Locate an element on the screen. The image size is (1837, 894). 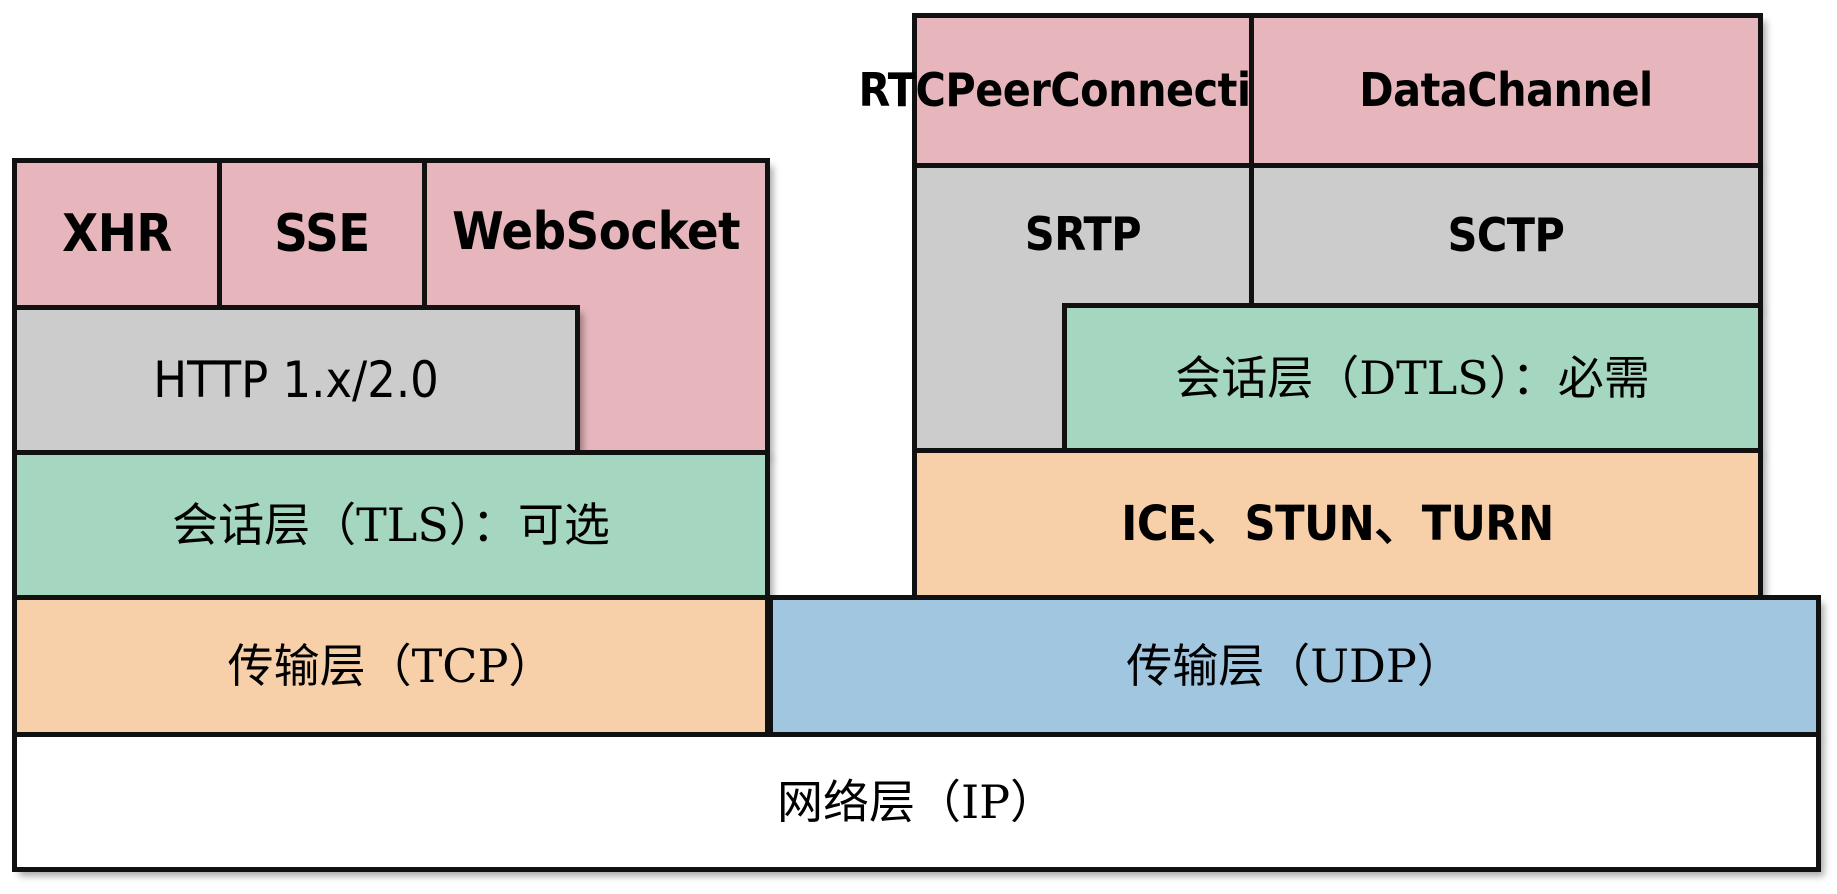
box-session-tls: 会话层（TLS）：可选 is located at coordinates (391, 525).